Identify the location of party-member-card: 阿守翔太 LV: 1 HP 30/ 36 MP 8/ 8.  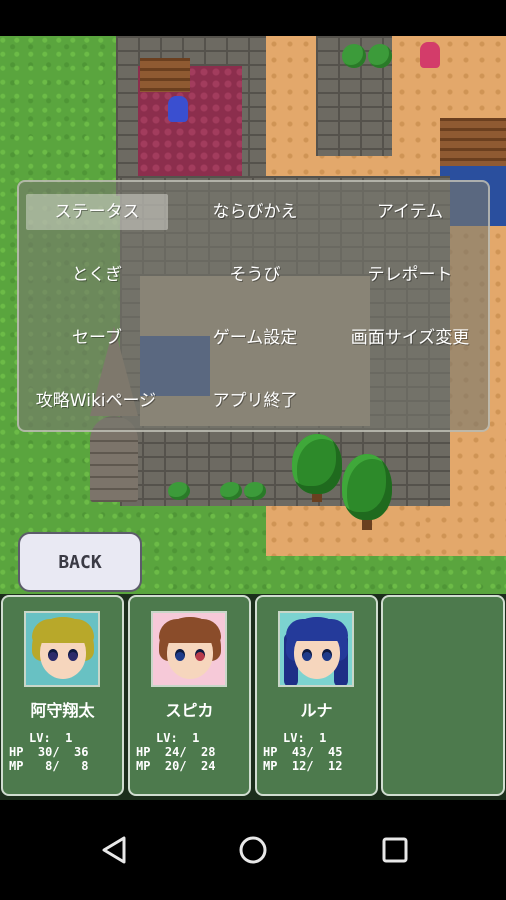
(62, 695).